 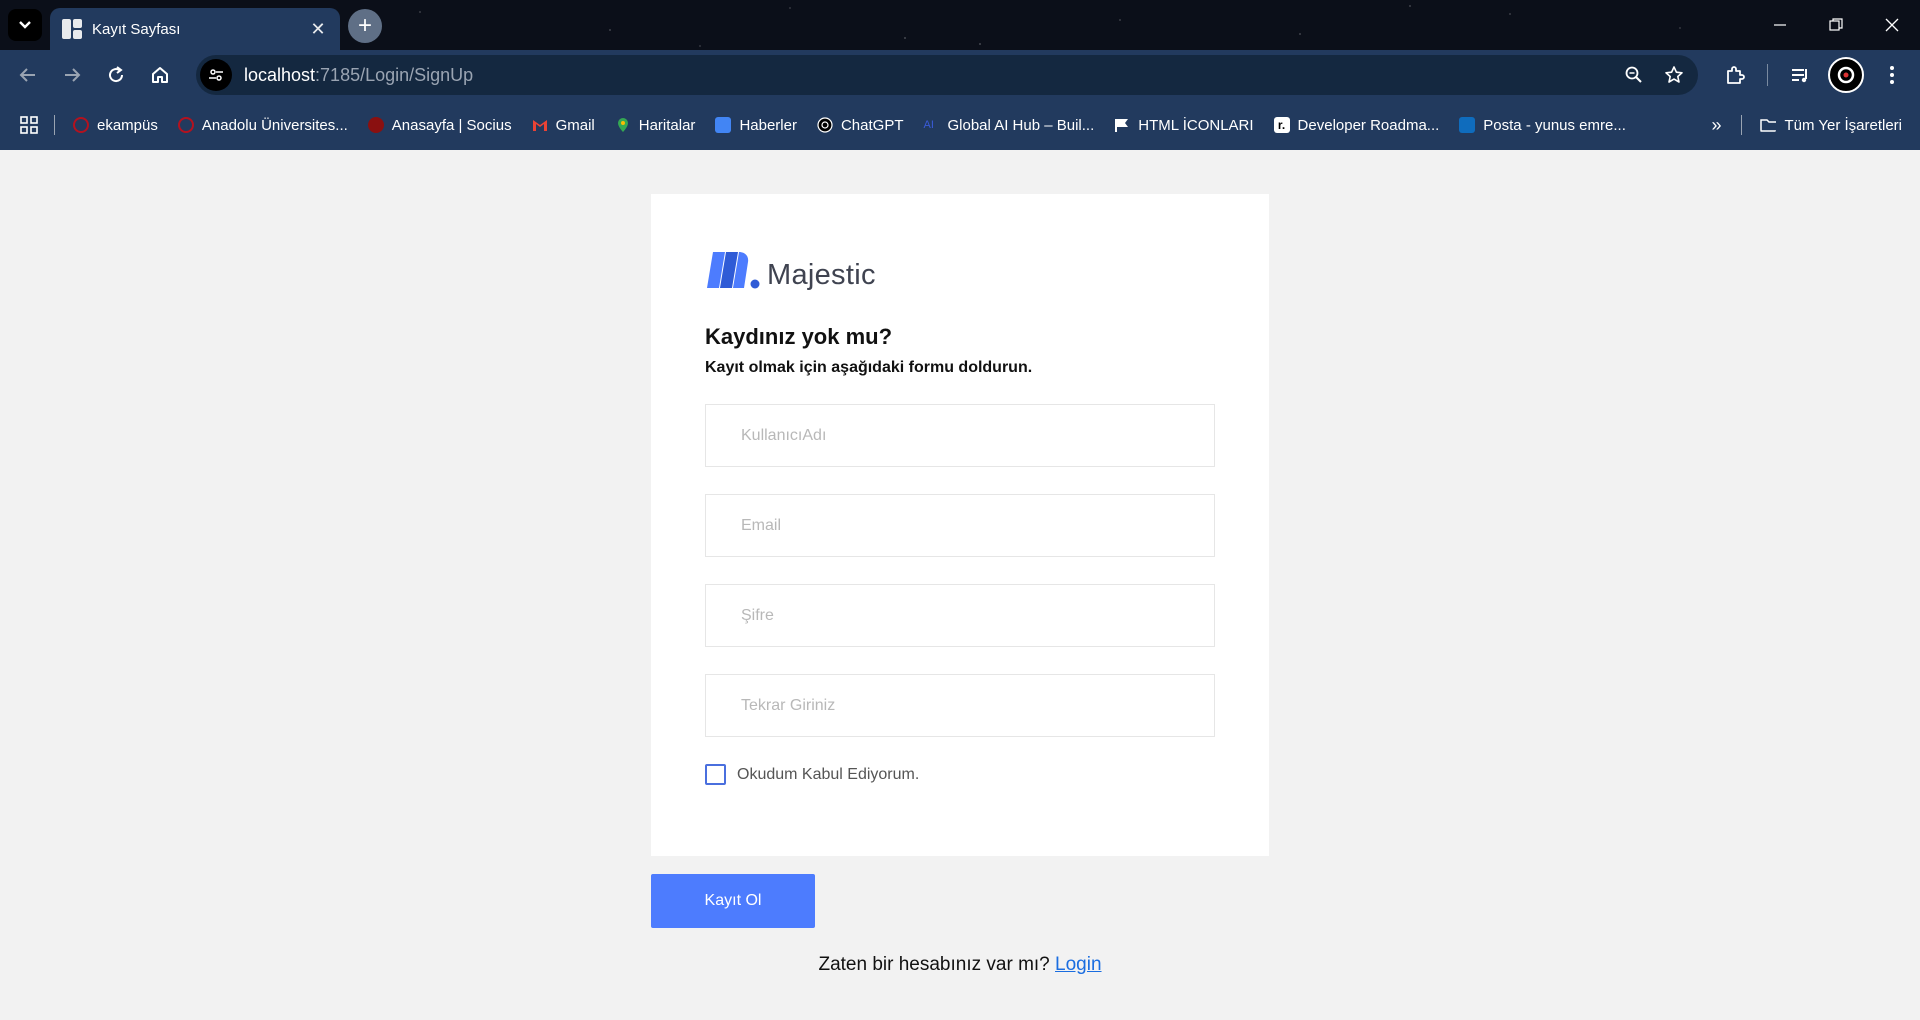 I want to click on toolbar-divider, so click(x=1767, y=75).